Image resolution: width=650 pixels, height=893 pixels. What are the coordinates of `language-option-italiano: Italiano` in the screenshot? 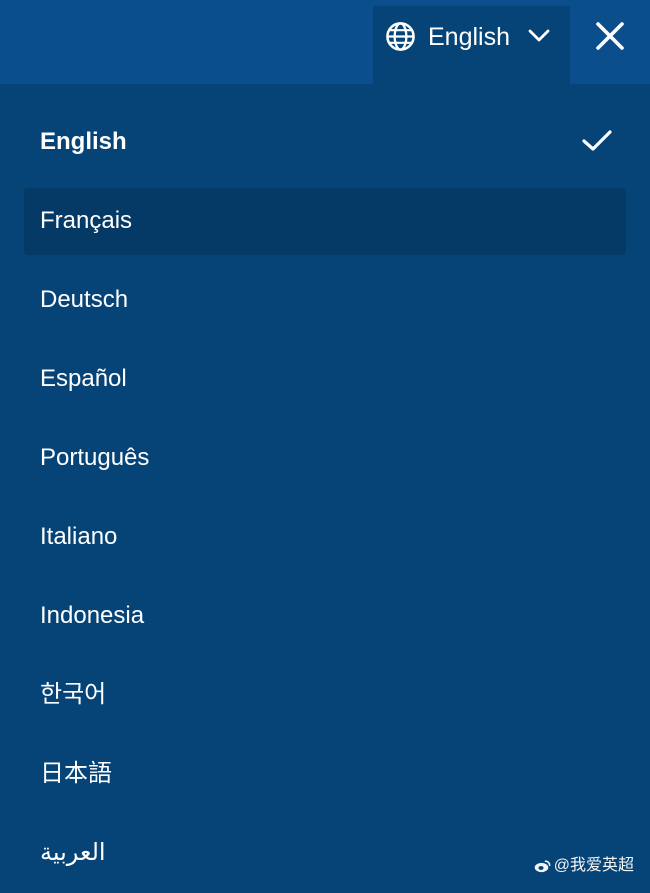 It's located at (325, 537).